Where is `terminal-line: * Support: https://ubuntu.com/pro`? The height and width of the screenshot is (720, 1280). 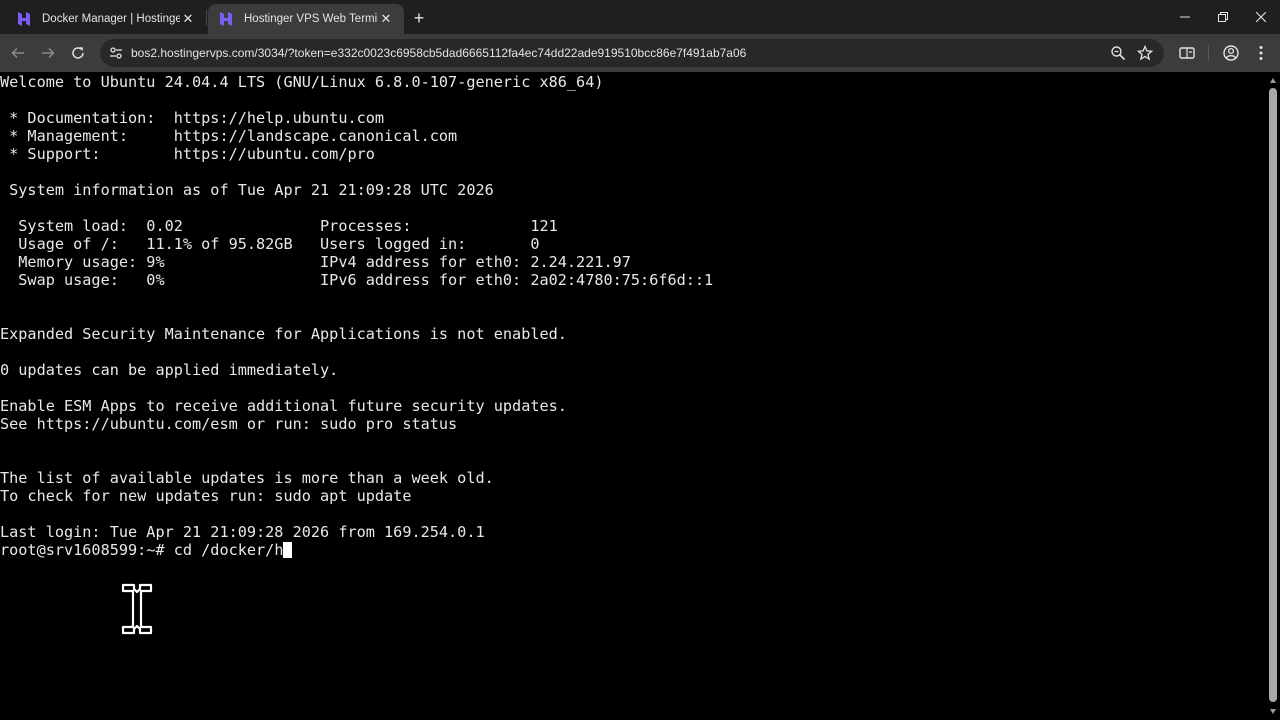
terminal-line: * Support: https://ubuntu.com/pro is located at coordinates (187, 154).